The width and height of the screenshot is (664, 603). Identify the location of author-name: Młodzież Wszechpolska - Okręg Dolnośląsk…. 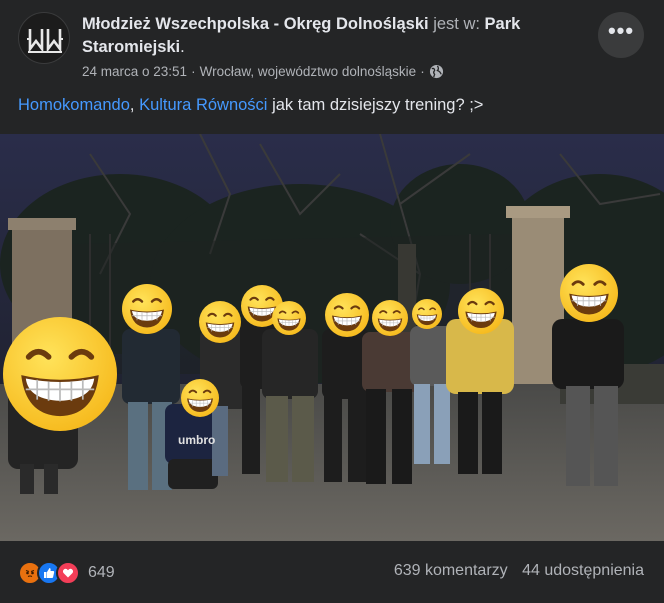
(255, 24).